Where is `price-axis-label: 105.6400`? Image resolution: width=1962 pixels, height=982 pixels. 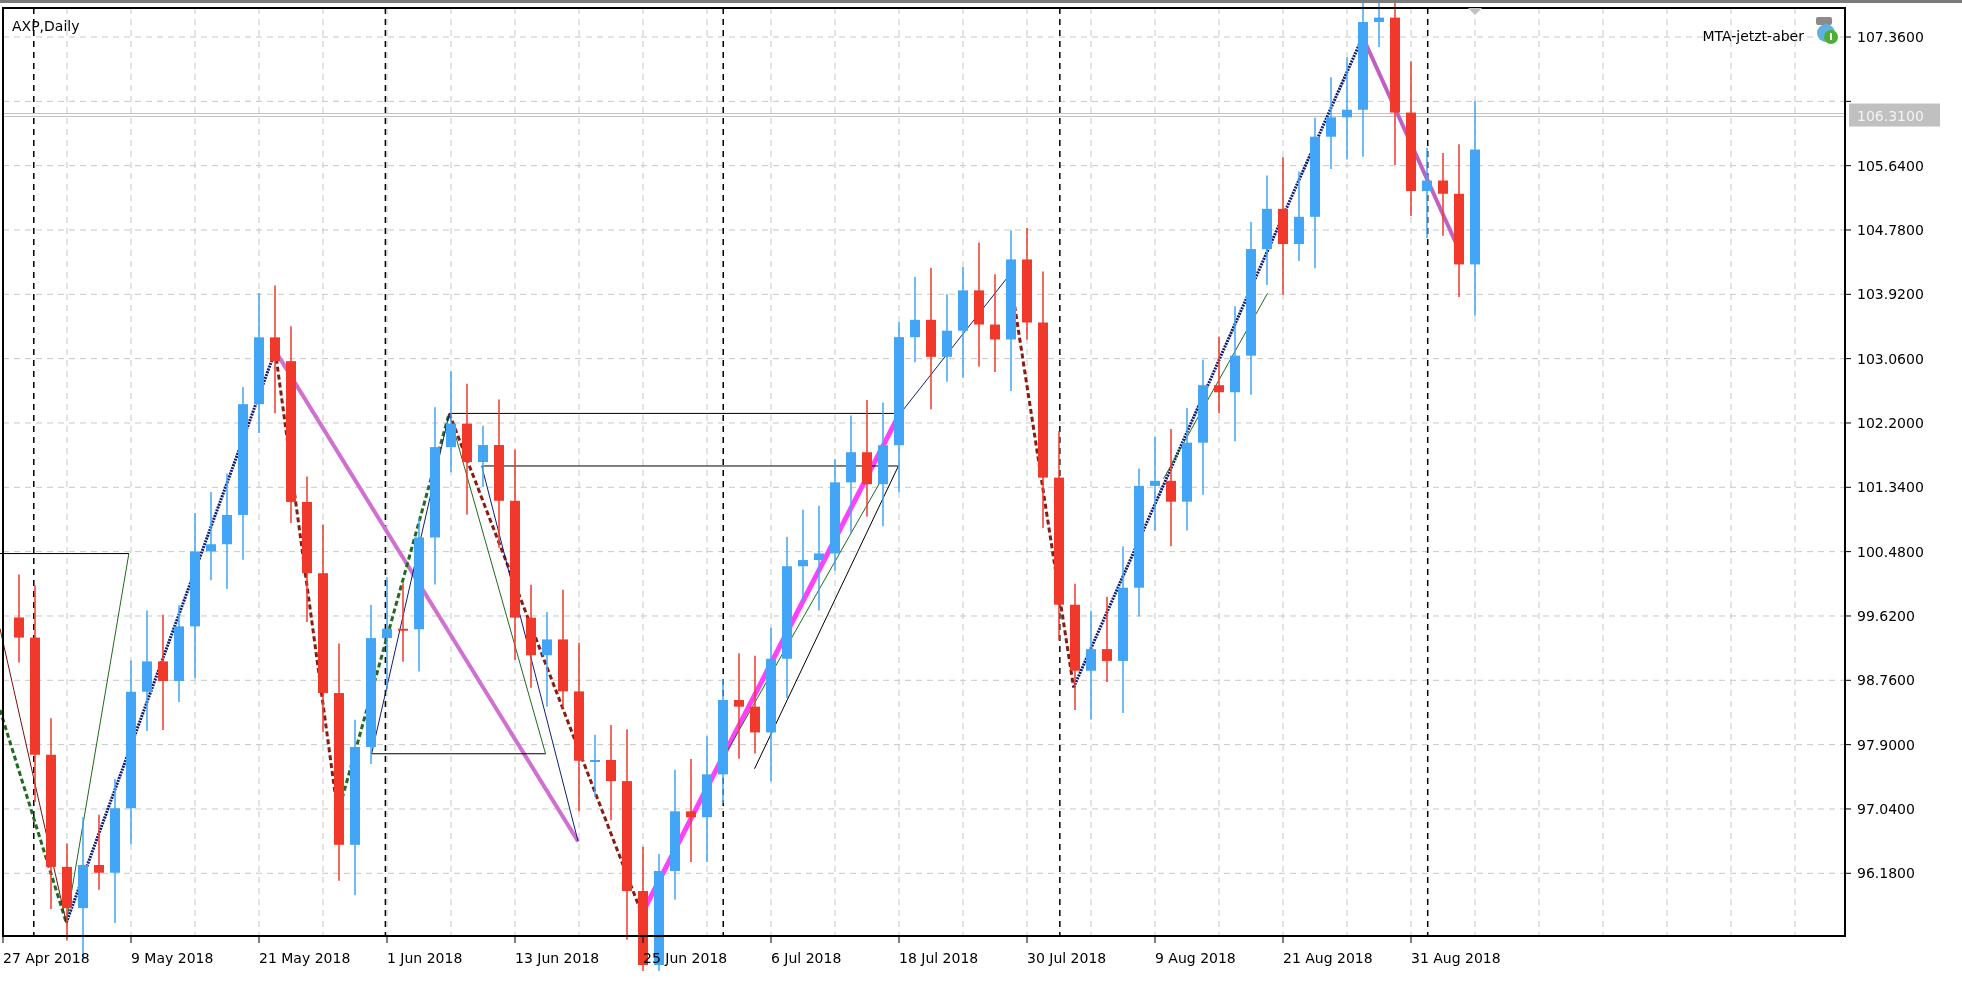
price-axis-label: 105.6400 is located at coordinates (1890, 165).